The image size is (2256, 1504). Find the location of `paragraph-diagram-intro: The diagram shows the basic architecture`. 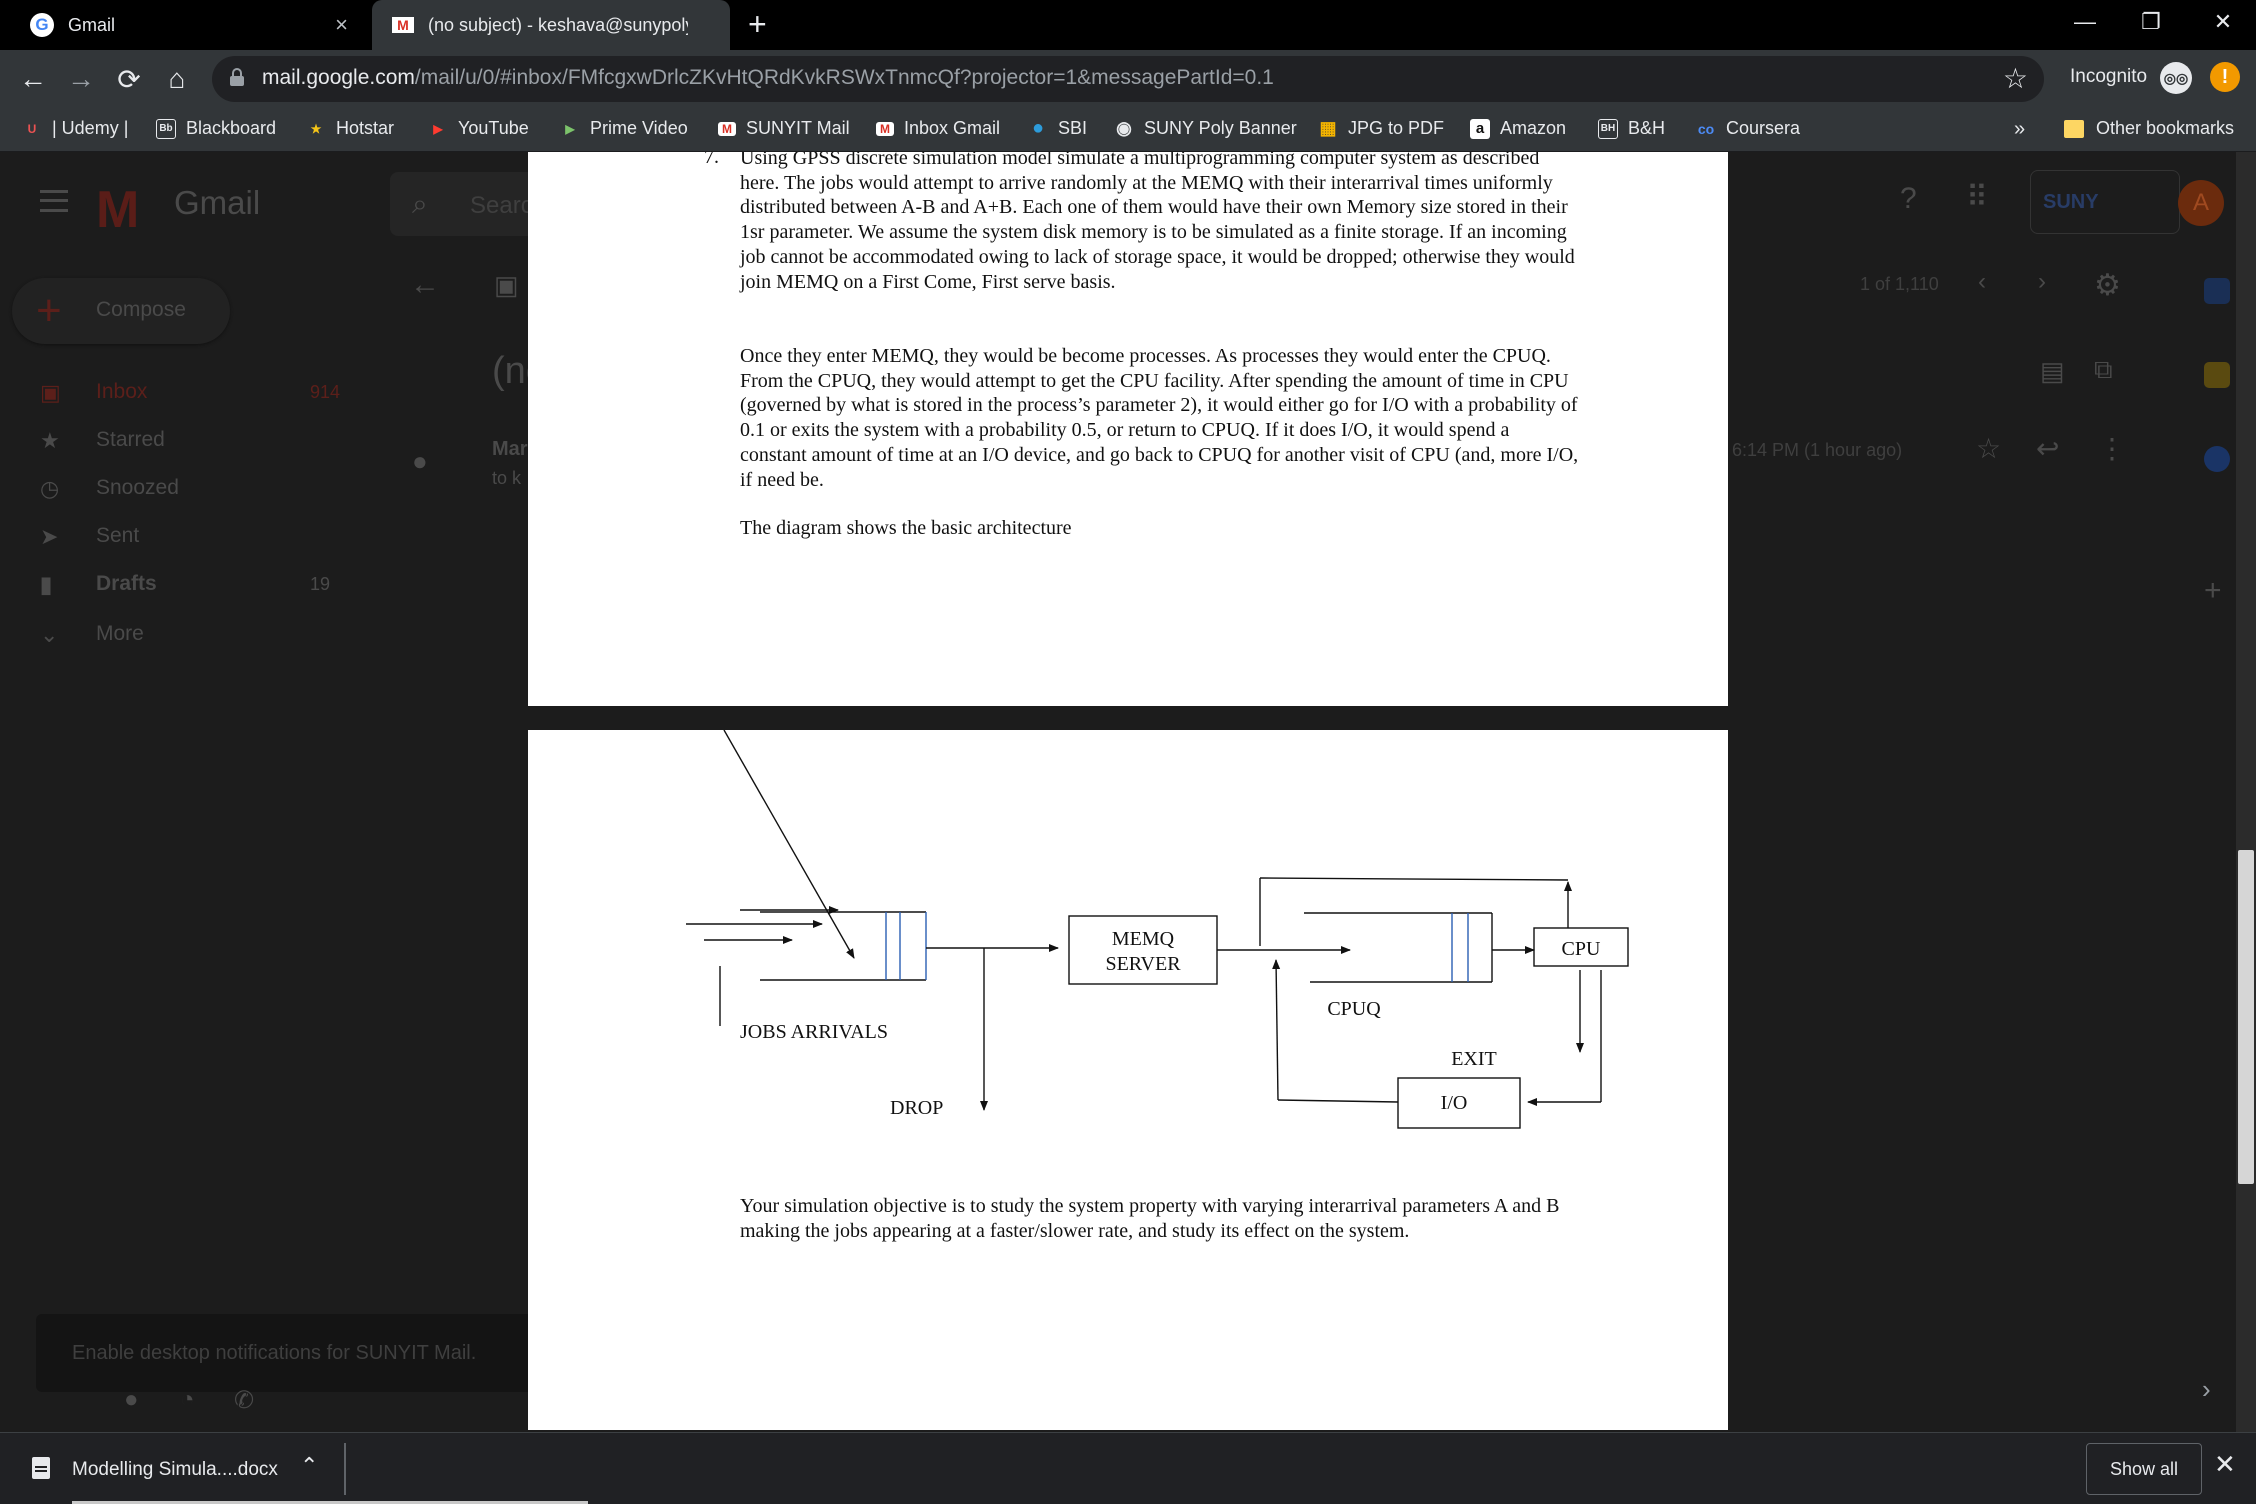

paragraph-diagram-intro: The diagram shows the basic architecture is located at coordinates (906, 528).